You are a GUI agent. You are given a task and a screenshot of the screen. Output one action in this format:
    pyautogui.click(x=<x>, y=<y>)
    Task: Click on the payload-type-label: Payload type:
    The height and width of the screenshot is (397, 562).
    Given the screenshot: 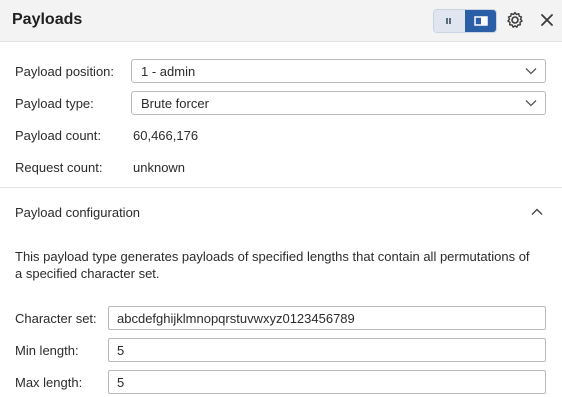 What is the action you would take?
    pyautogui.click(x=54, y=103)
    